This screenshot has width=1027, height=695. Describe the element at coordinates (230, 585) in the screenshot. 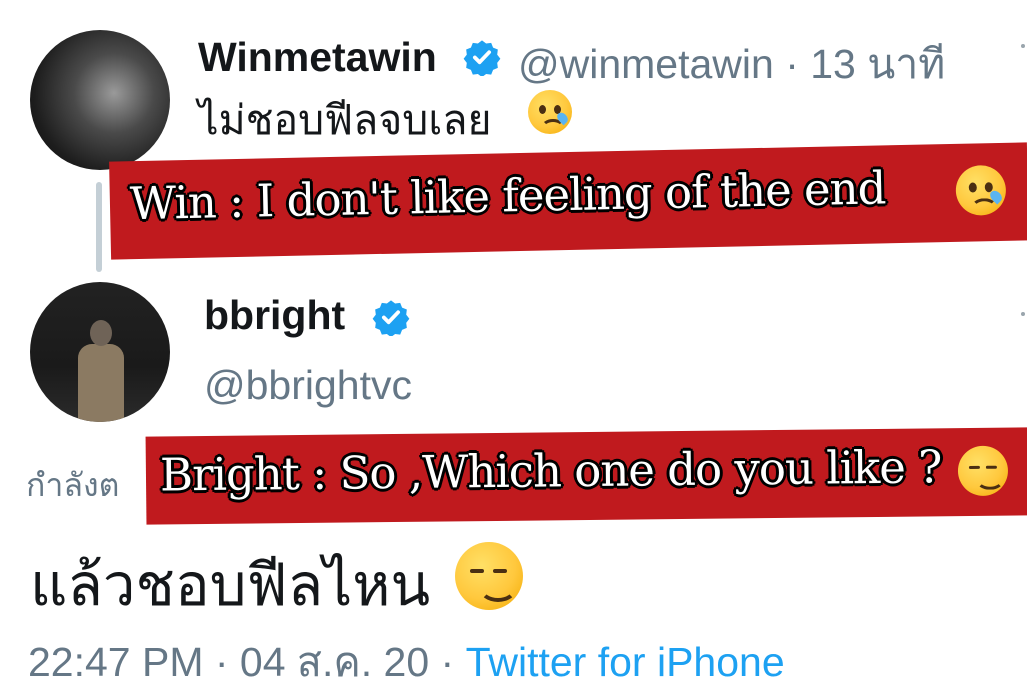

I see `tweet-text-reply: แล้วชอบฟีลไหน` at that location.